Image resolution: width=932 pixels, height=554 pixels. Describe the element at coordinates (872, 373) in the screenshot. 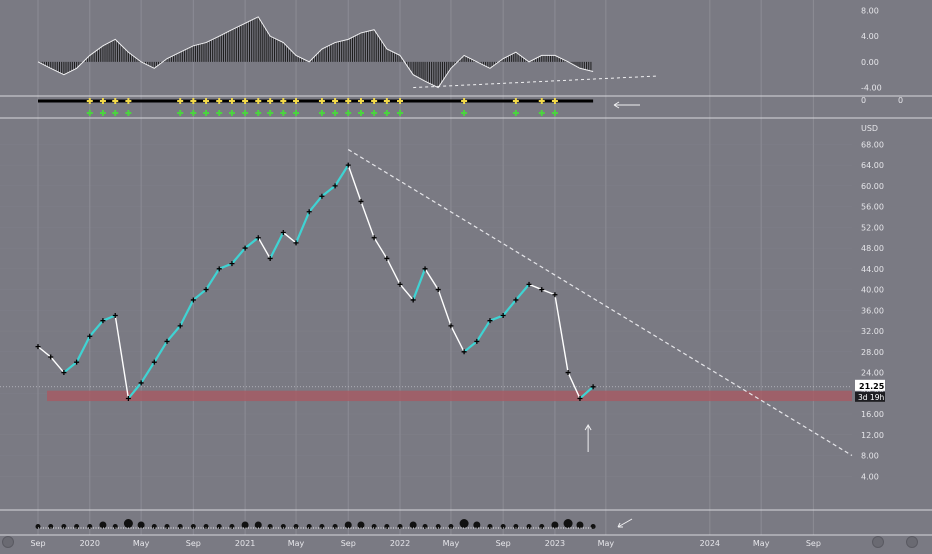

I see `price-tick-label: 24.00` at that location.